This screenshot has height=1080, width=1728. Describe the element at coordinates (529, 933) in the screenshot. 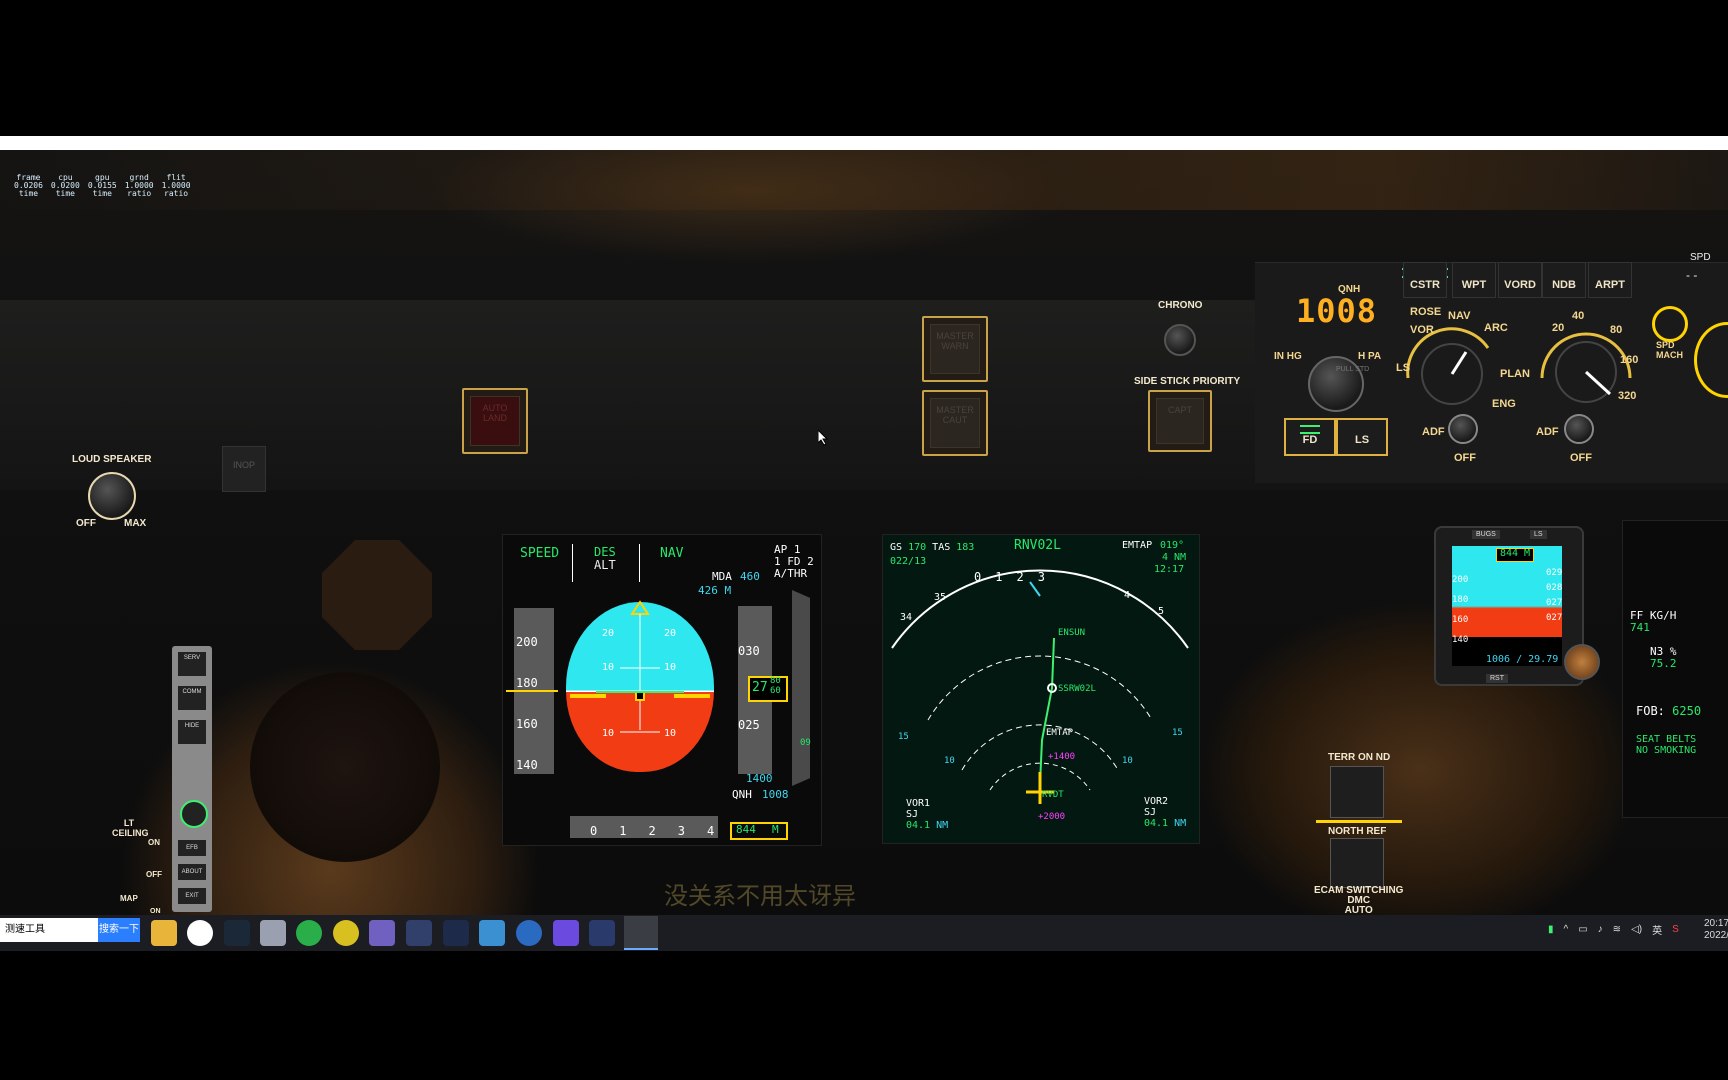

I see `flight-sim-icon` at that location.